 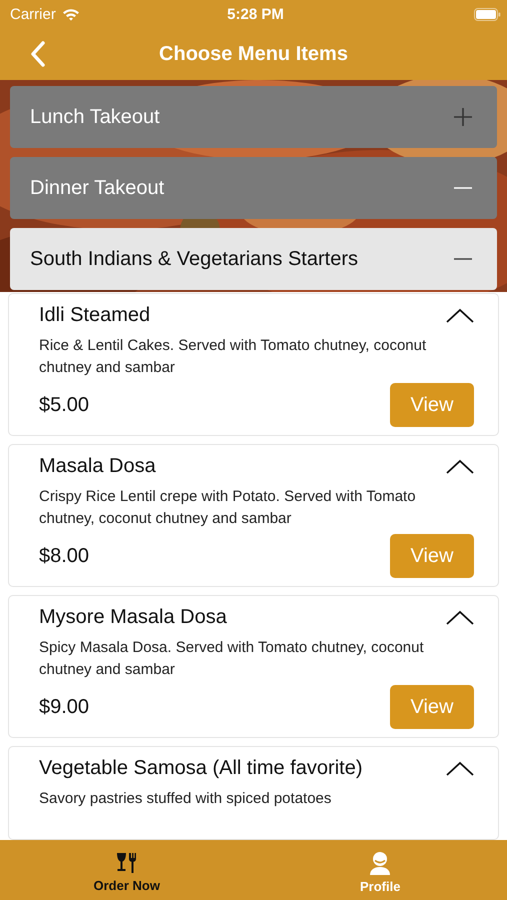 What do you see at coordinates (253, 54) in the screenshot?
I see `screen-title: Choose Menu Items` at bounding box center [253, 54].